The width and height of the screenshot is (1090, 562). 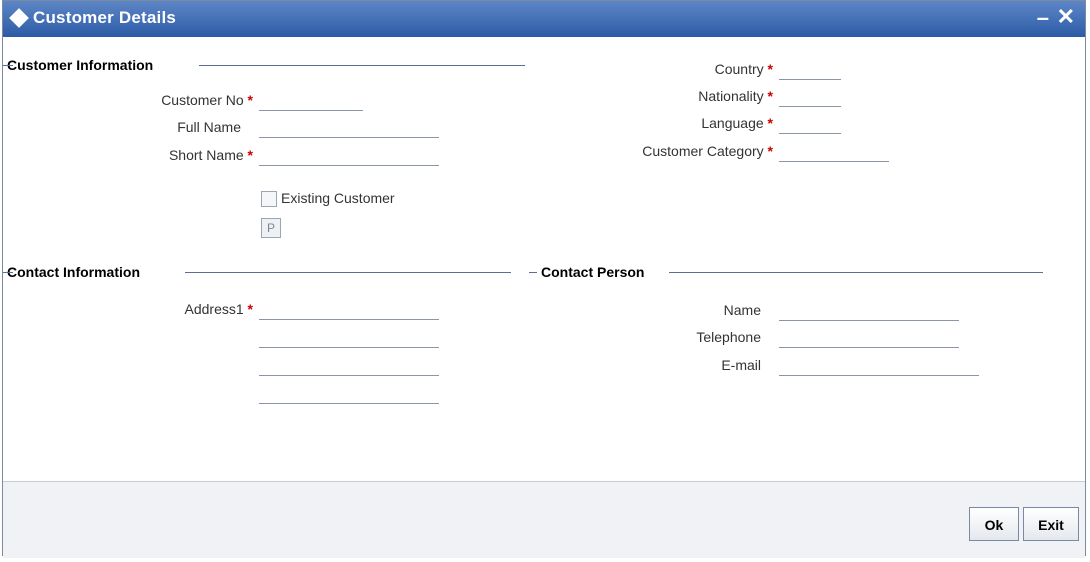 What do you see at coordinates (544, 519) in the screenshot?
I see `footer-bar: Ok Exit` at bounding box center [544, 519].